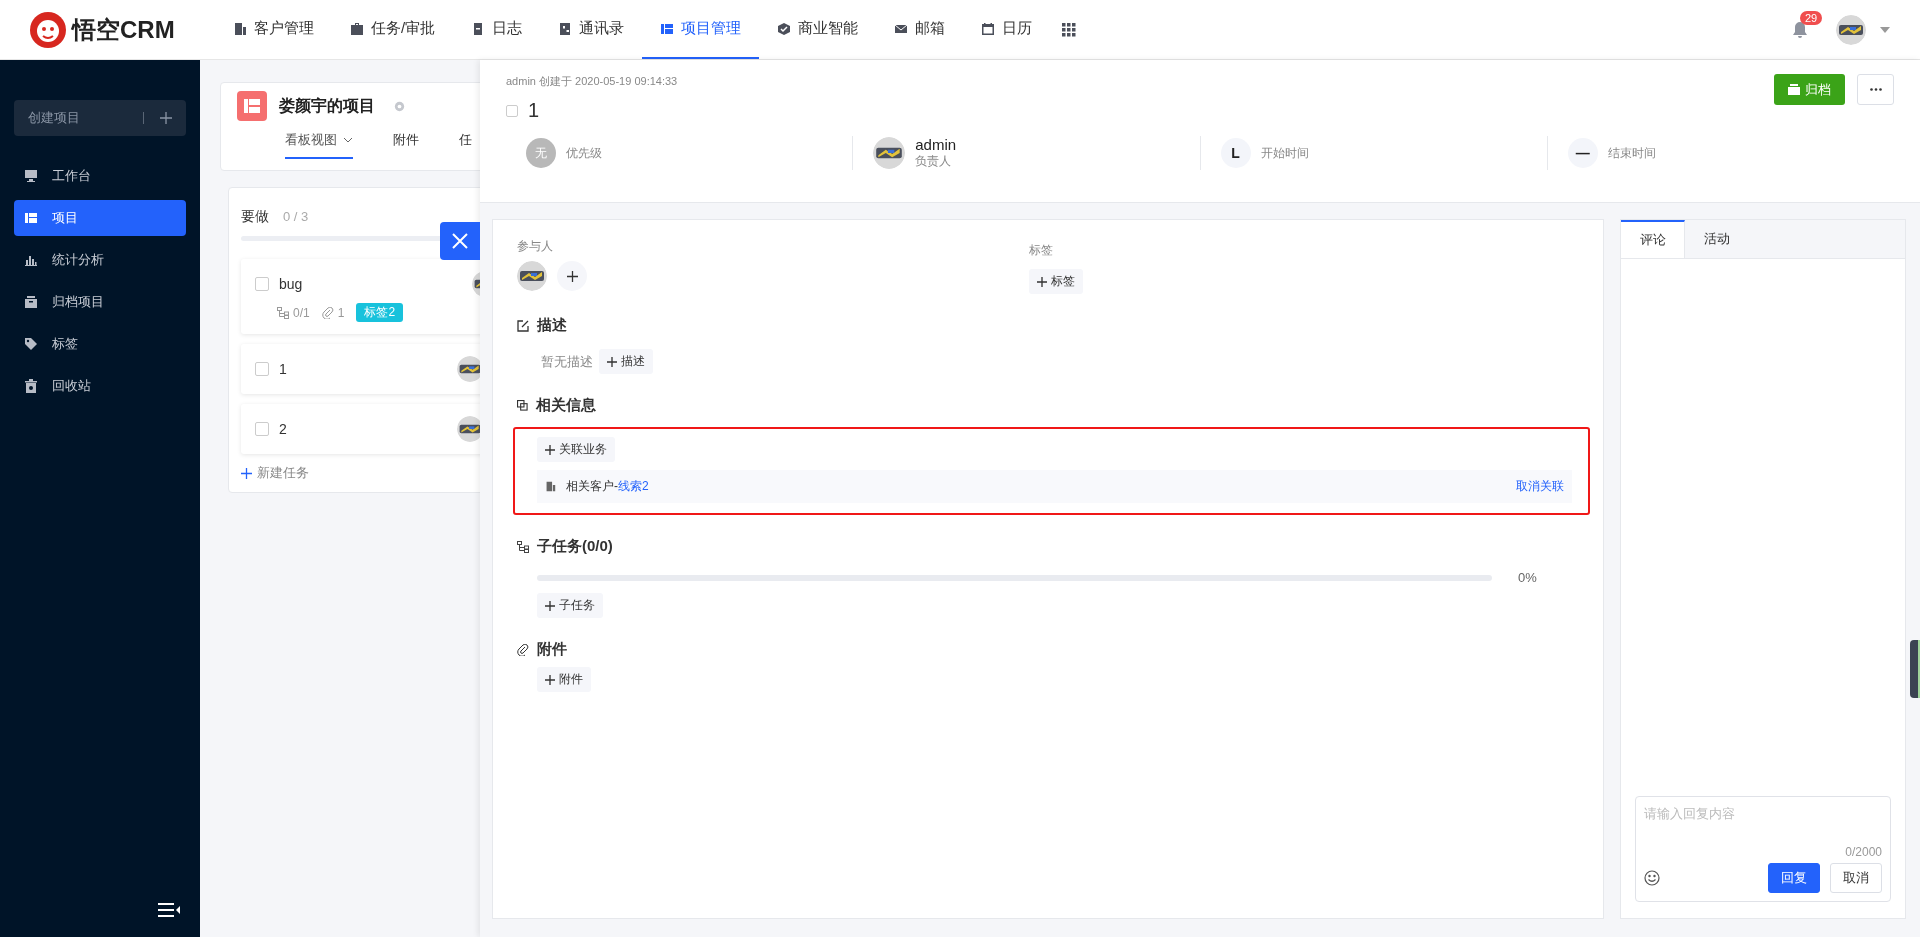 The width and height of the screenshot is (1920, 937). What do you see at coordinates (1069, 29) in the screenshot?
I see `apps-grid-icon` at bounding box center [1069, 29].